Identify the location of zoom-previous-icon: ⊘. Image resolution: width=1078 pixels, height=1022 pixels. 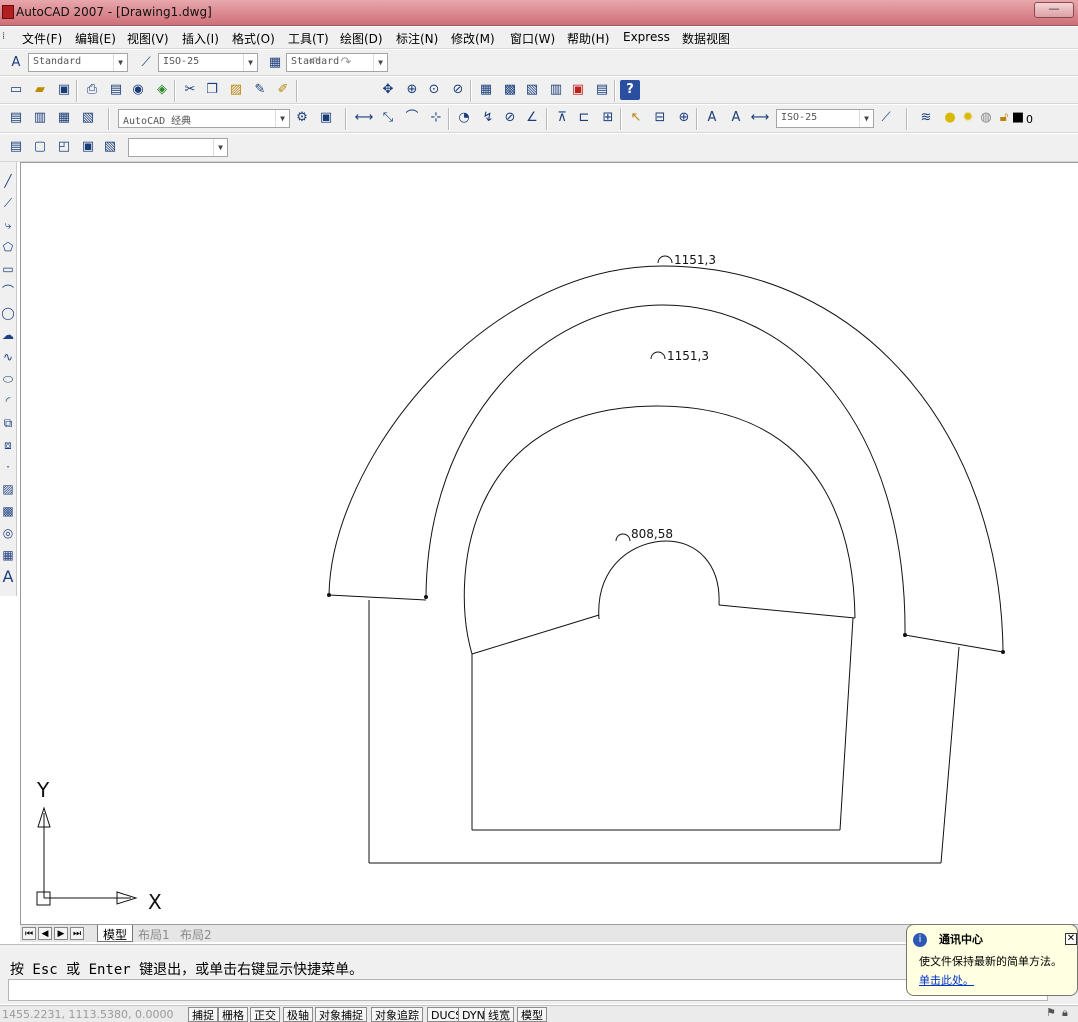
(458, 90).